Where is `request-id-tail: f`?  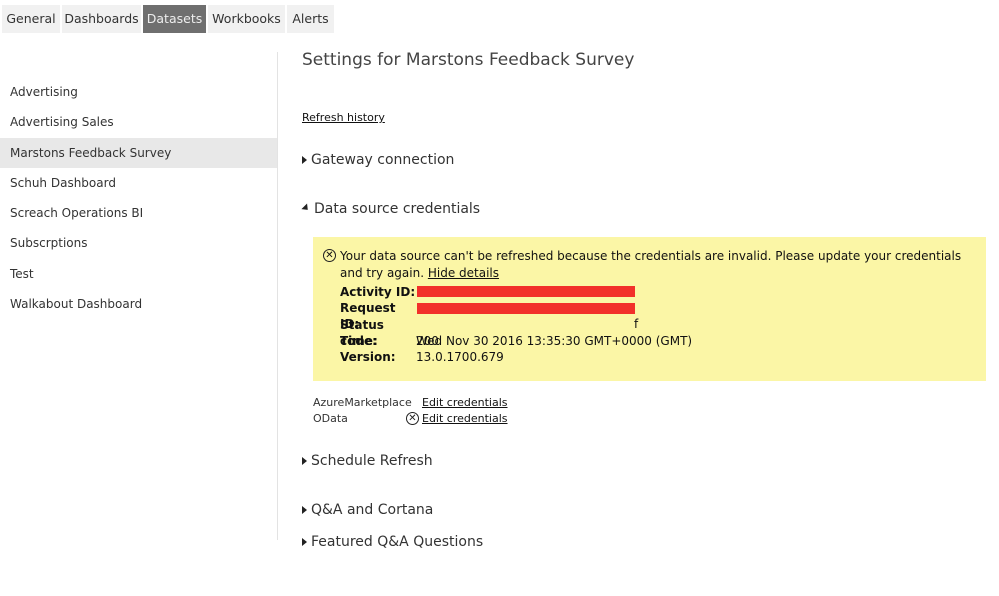 request-id-tail: f is located at coordinates (636, 324).